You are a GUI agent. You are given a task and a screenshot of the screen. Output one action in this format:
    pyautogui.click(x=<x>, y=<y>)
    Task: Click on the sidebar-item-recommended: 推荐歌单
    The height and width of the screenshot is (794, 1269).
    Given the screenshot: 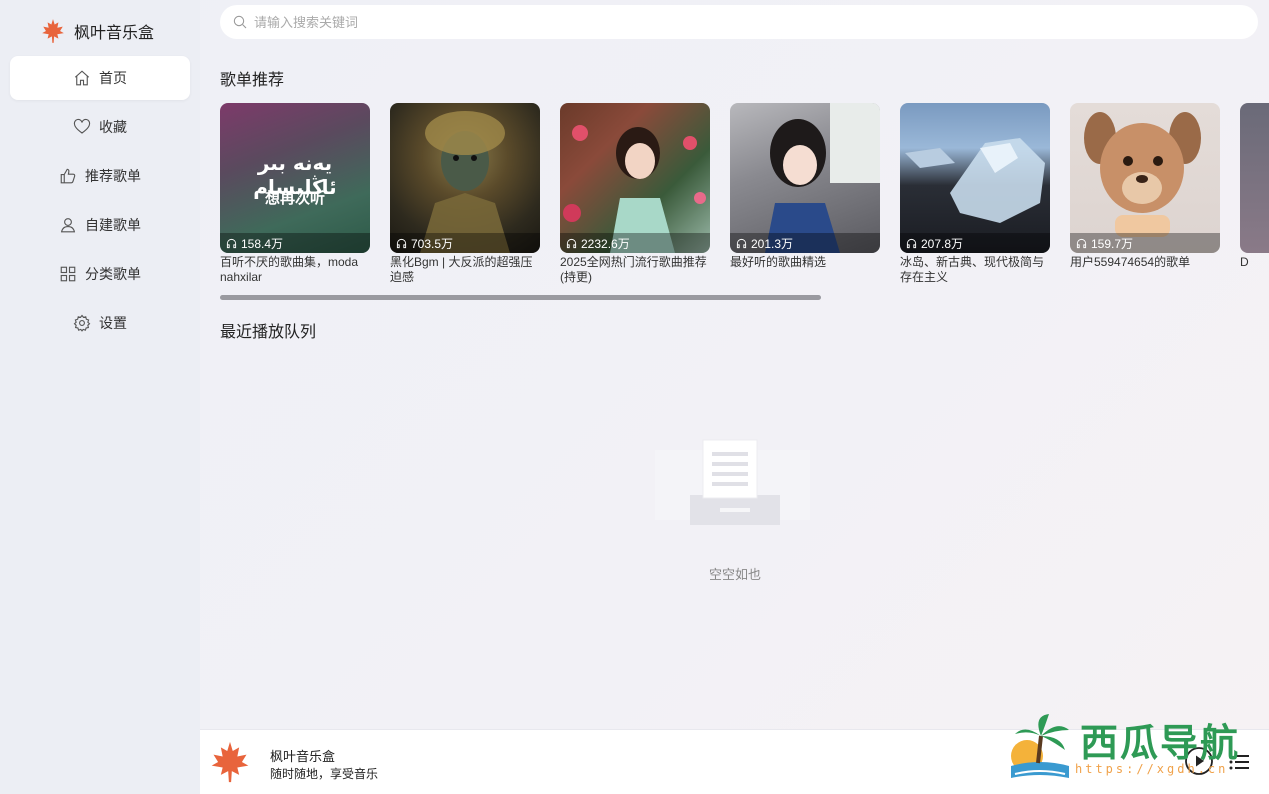 What is the action you would take?
    pyautogui.click(x=100, y=176)
    